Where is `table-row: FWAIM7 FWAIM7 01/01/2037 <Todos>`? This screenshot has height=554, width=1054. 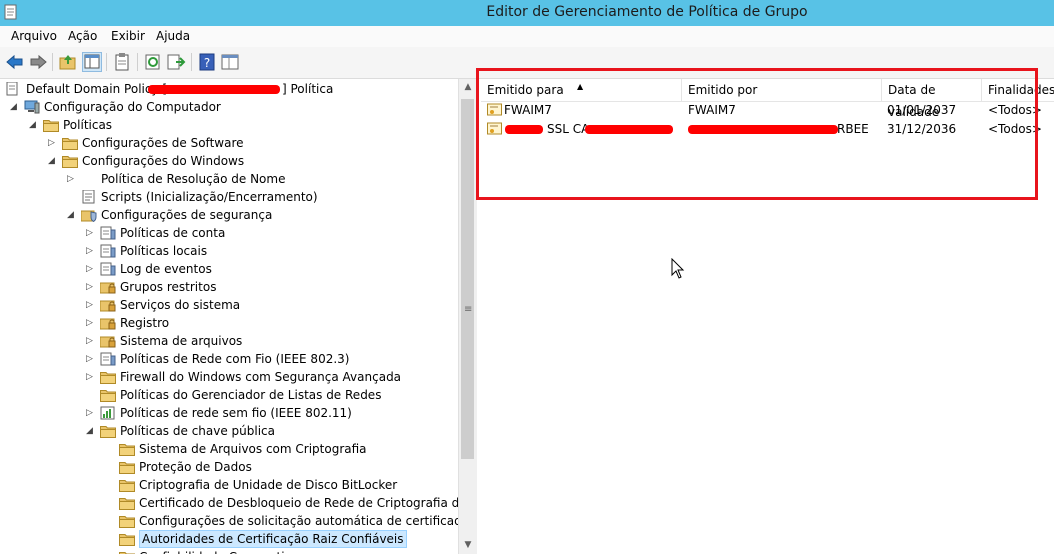
table-row: FWAIM7 FWAIM7 01/01/2037 <Todos> is located at coordinates (767, 110).